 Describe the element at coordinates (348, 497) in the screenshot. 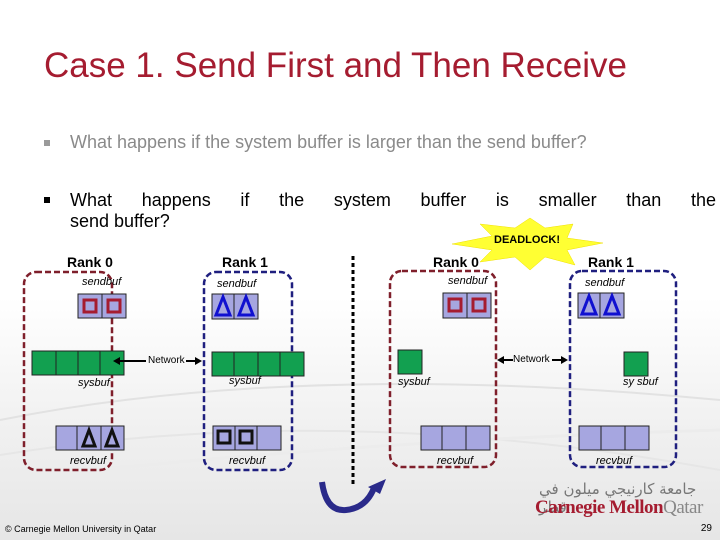

I see `swap-arrow-icon` at that location.